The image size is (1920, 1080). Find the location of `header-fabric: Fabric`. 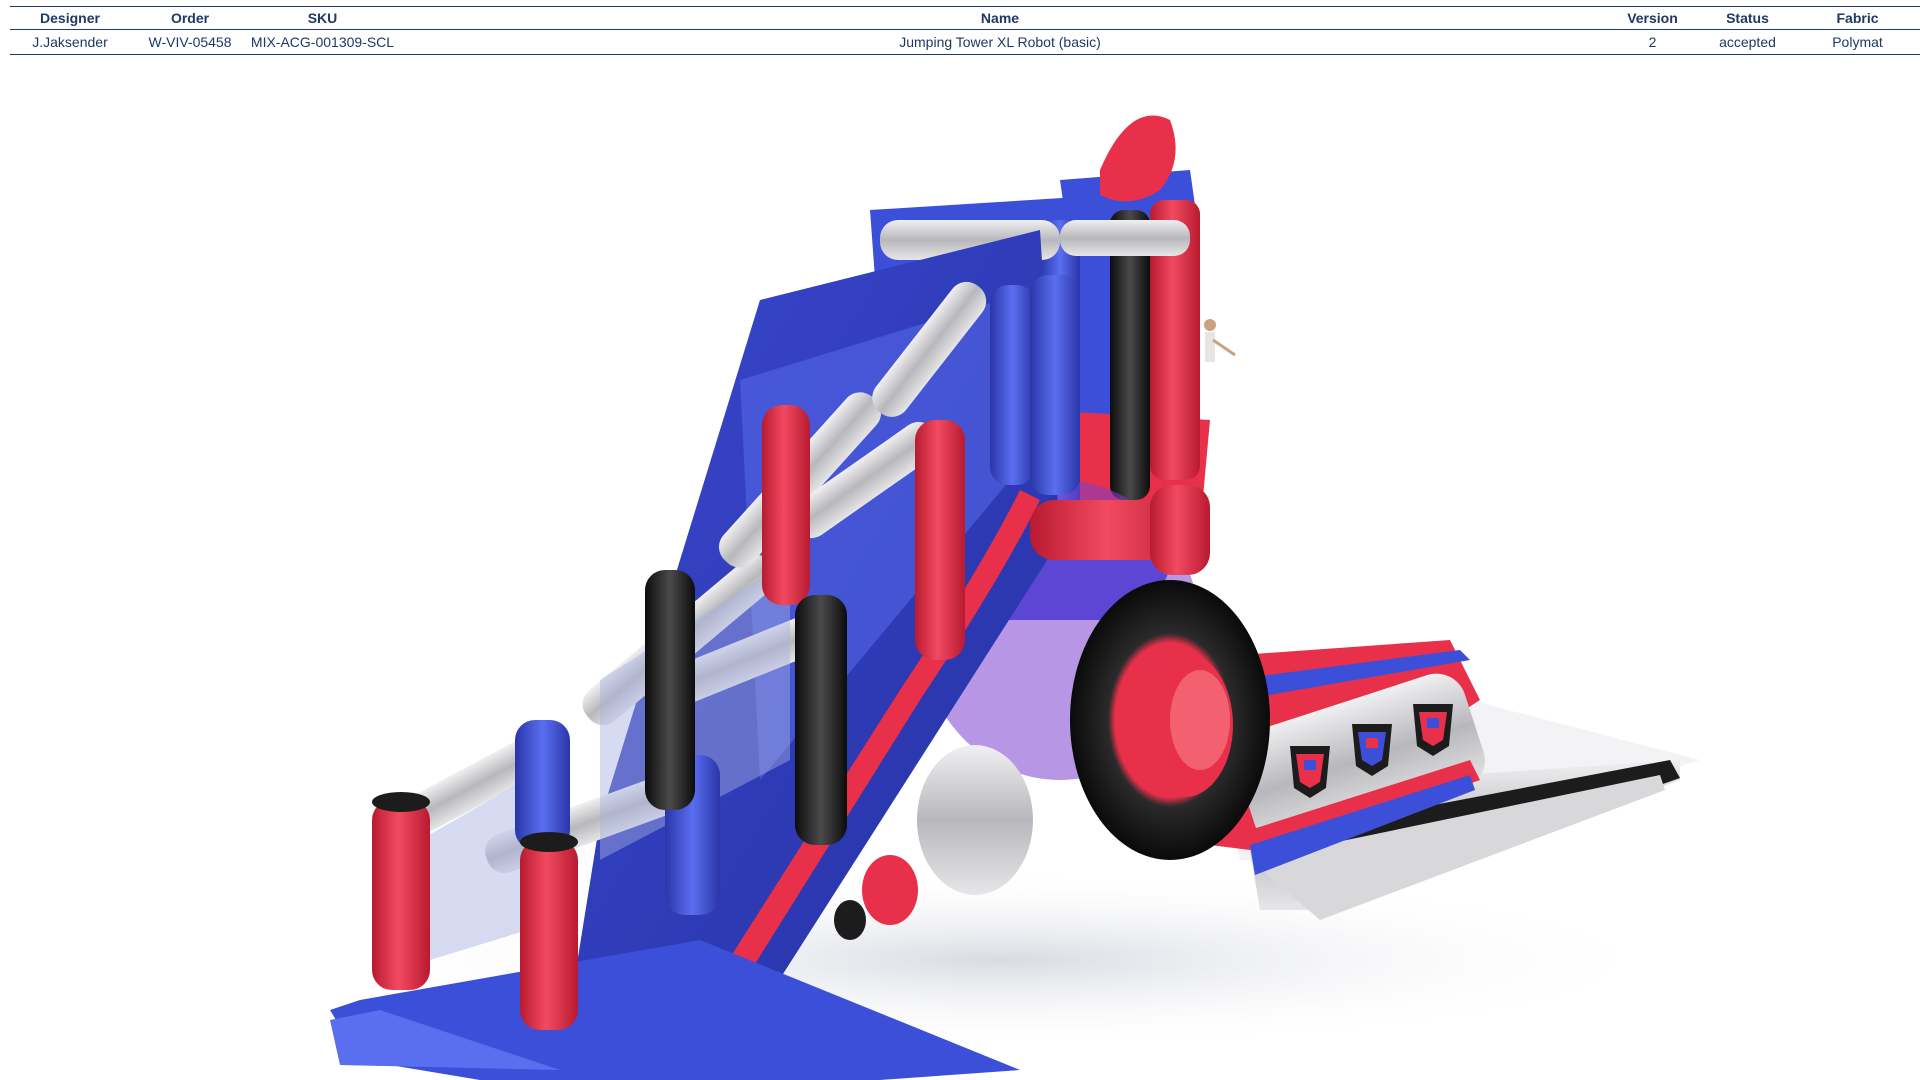

header-fabric: Fabric is located at coordinates (1857, 18).